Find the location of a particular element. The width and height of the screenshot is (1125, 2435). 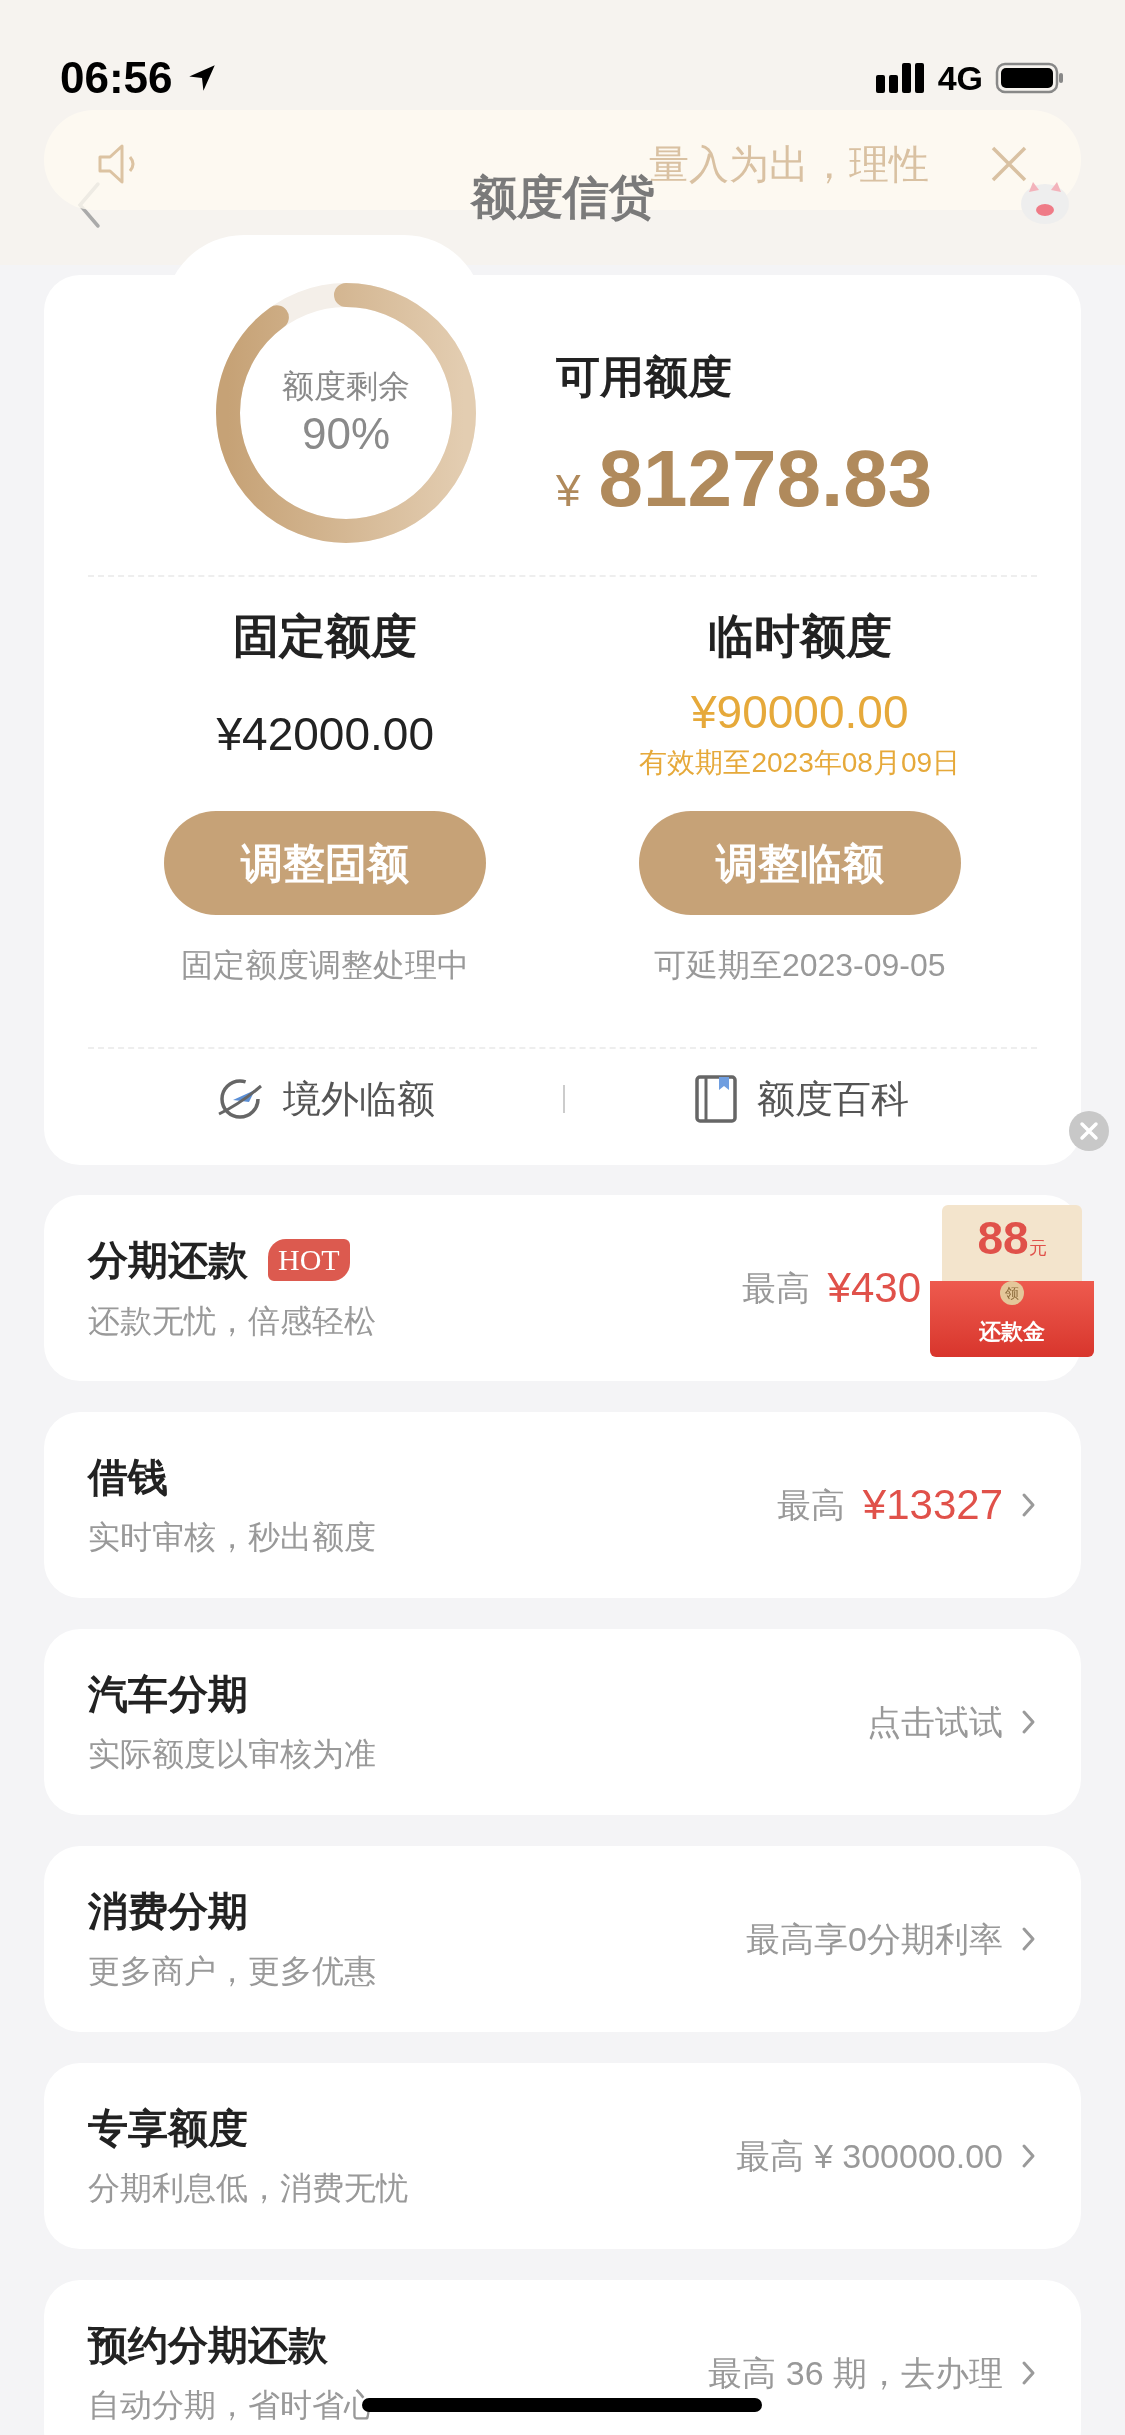

service-title: 预约分期还款 is located at coordinates (208, 2345).